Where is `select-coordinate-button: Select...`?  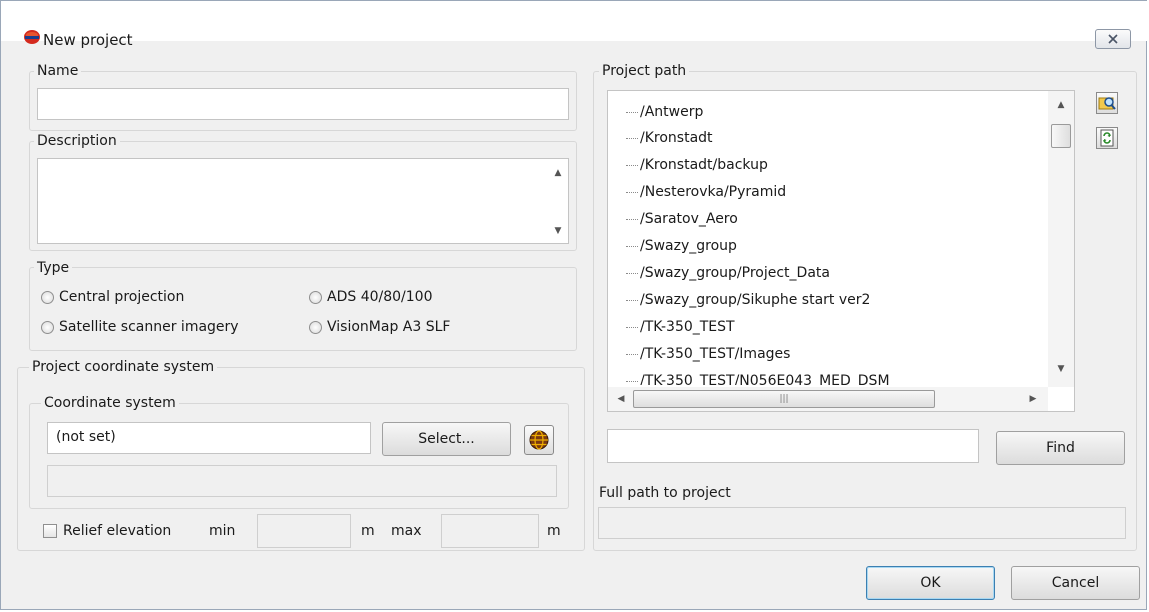
select-coordinate-button: Select... is located at coordinates (446, 439).